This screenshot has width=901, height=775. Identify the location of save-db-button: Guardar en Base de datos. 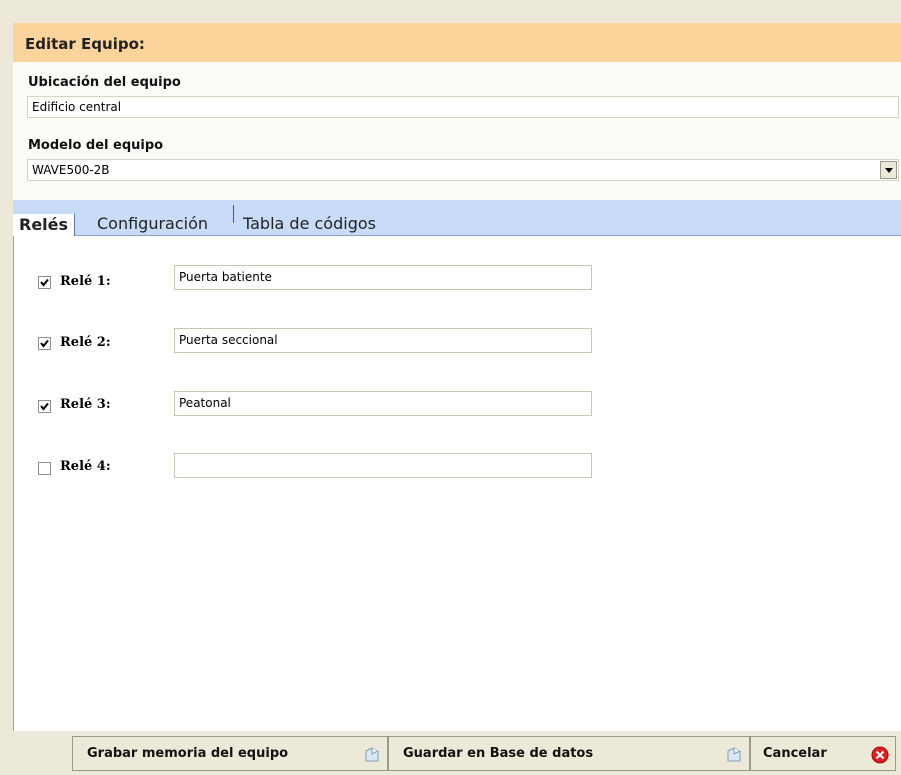
(569, 753).